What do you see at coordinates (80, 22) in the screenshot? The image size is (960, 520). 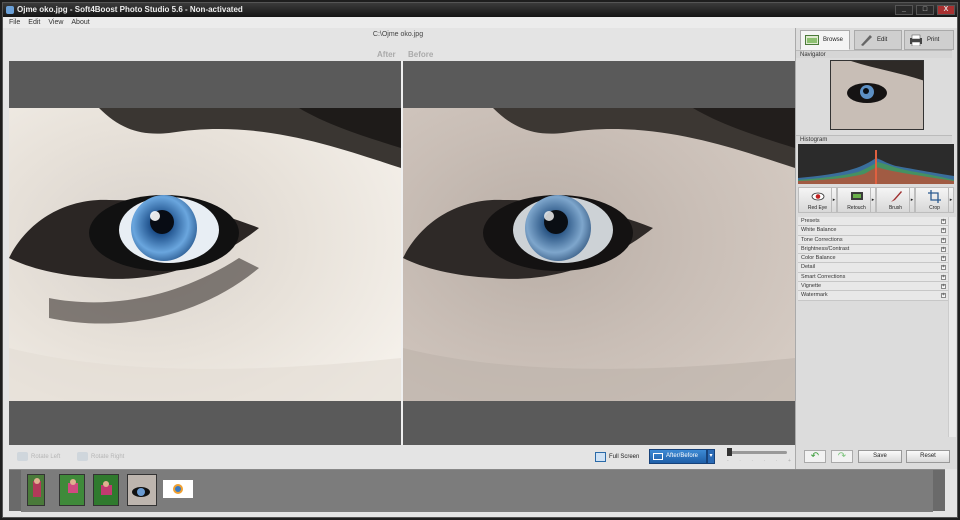 I see `menu-about: About` at bounding box center [80, 22].